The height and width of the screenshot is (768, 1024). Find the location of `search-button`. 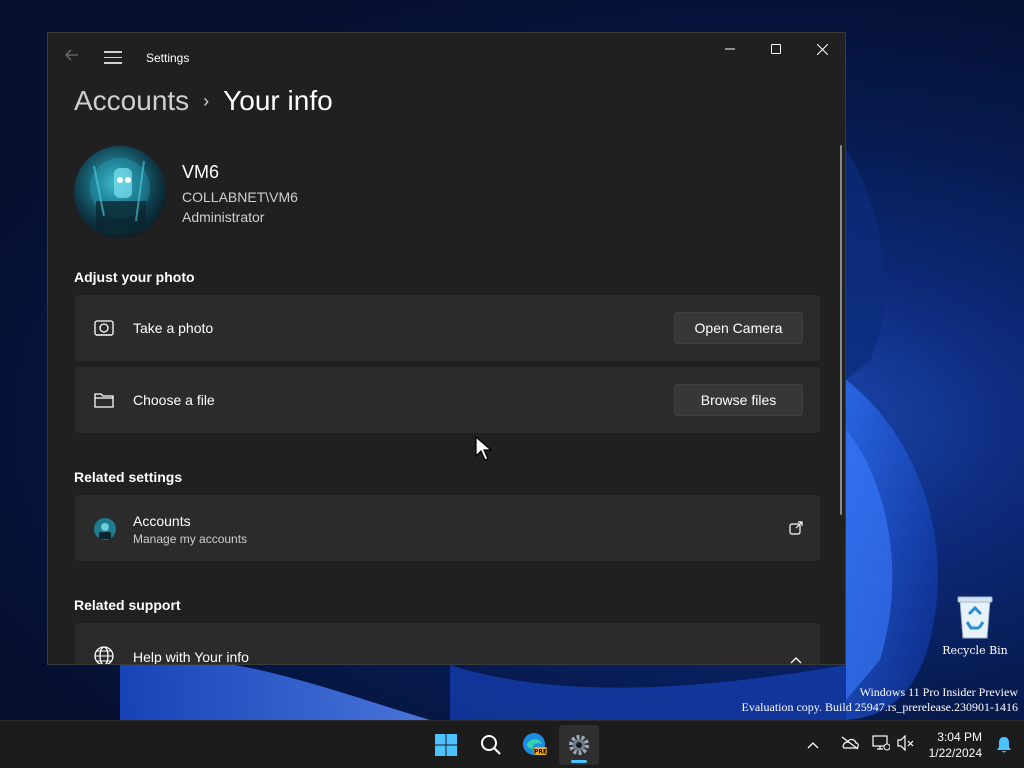

search-button is located at coordinates (491, 745).